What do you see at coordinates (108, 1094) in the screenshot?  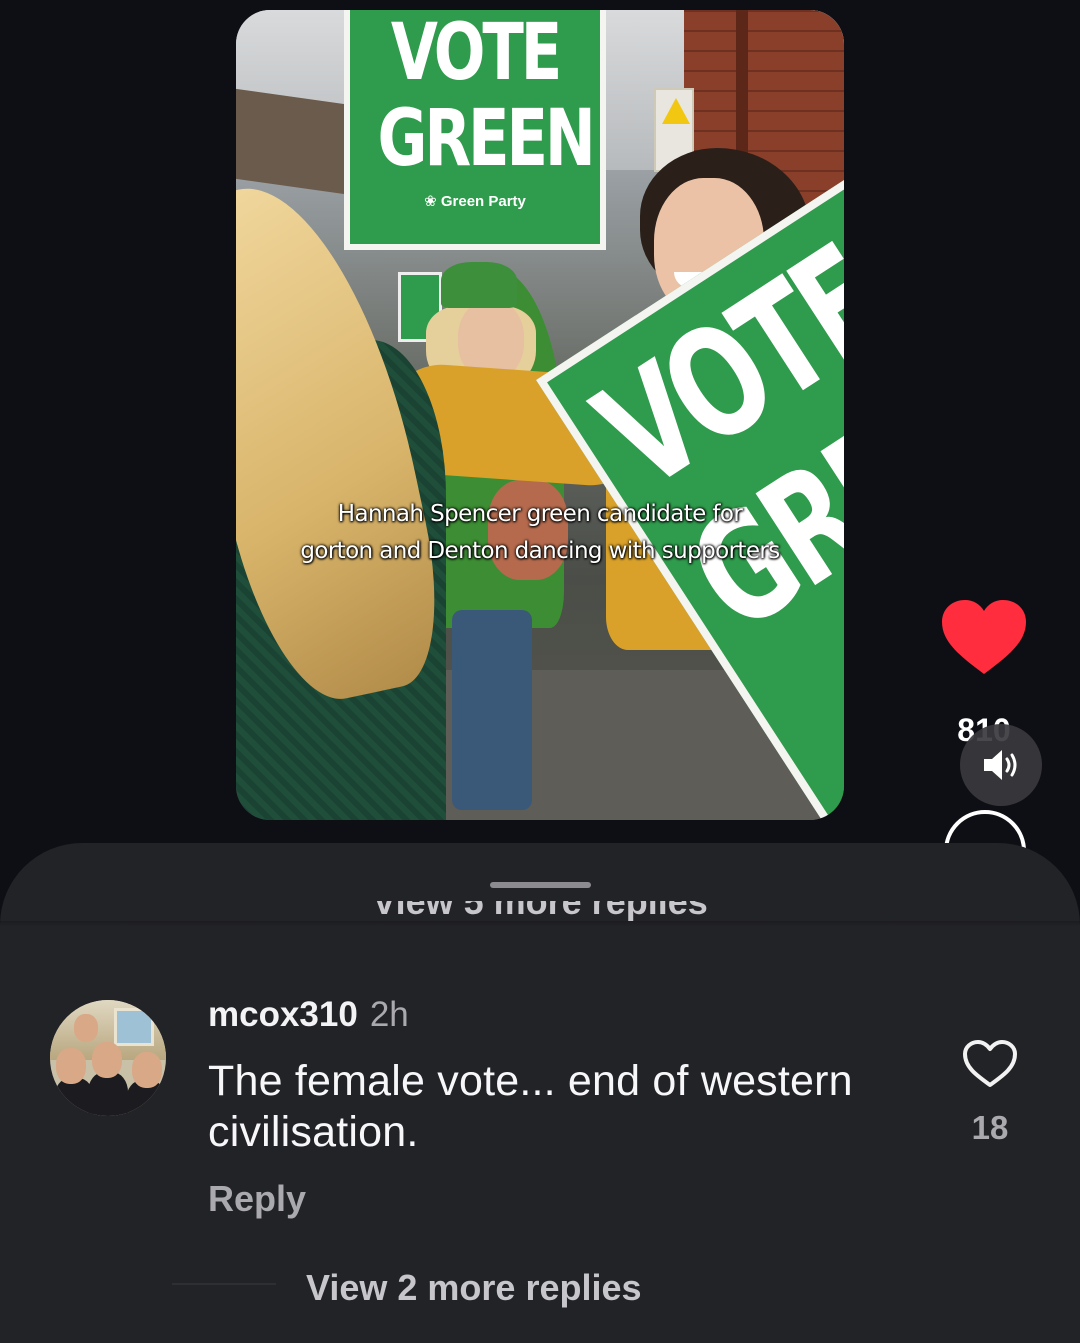 I see `avatar-figure` at bounding box center [108, 1094].